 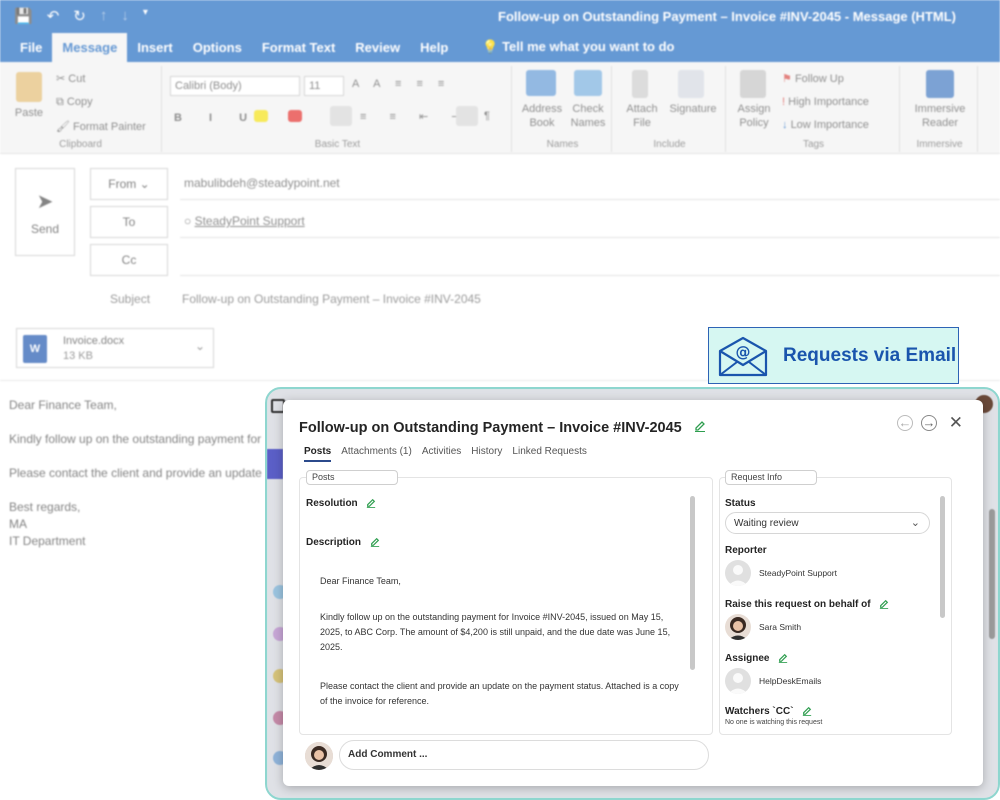 What do you see at coordinates (905, 423) in the screenshot?
I see `previous-arrow-icon: ←` at bounding box center [905, 423].